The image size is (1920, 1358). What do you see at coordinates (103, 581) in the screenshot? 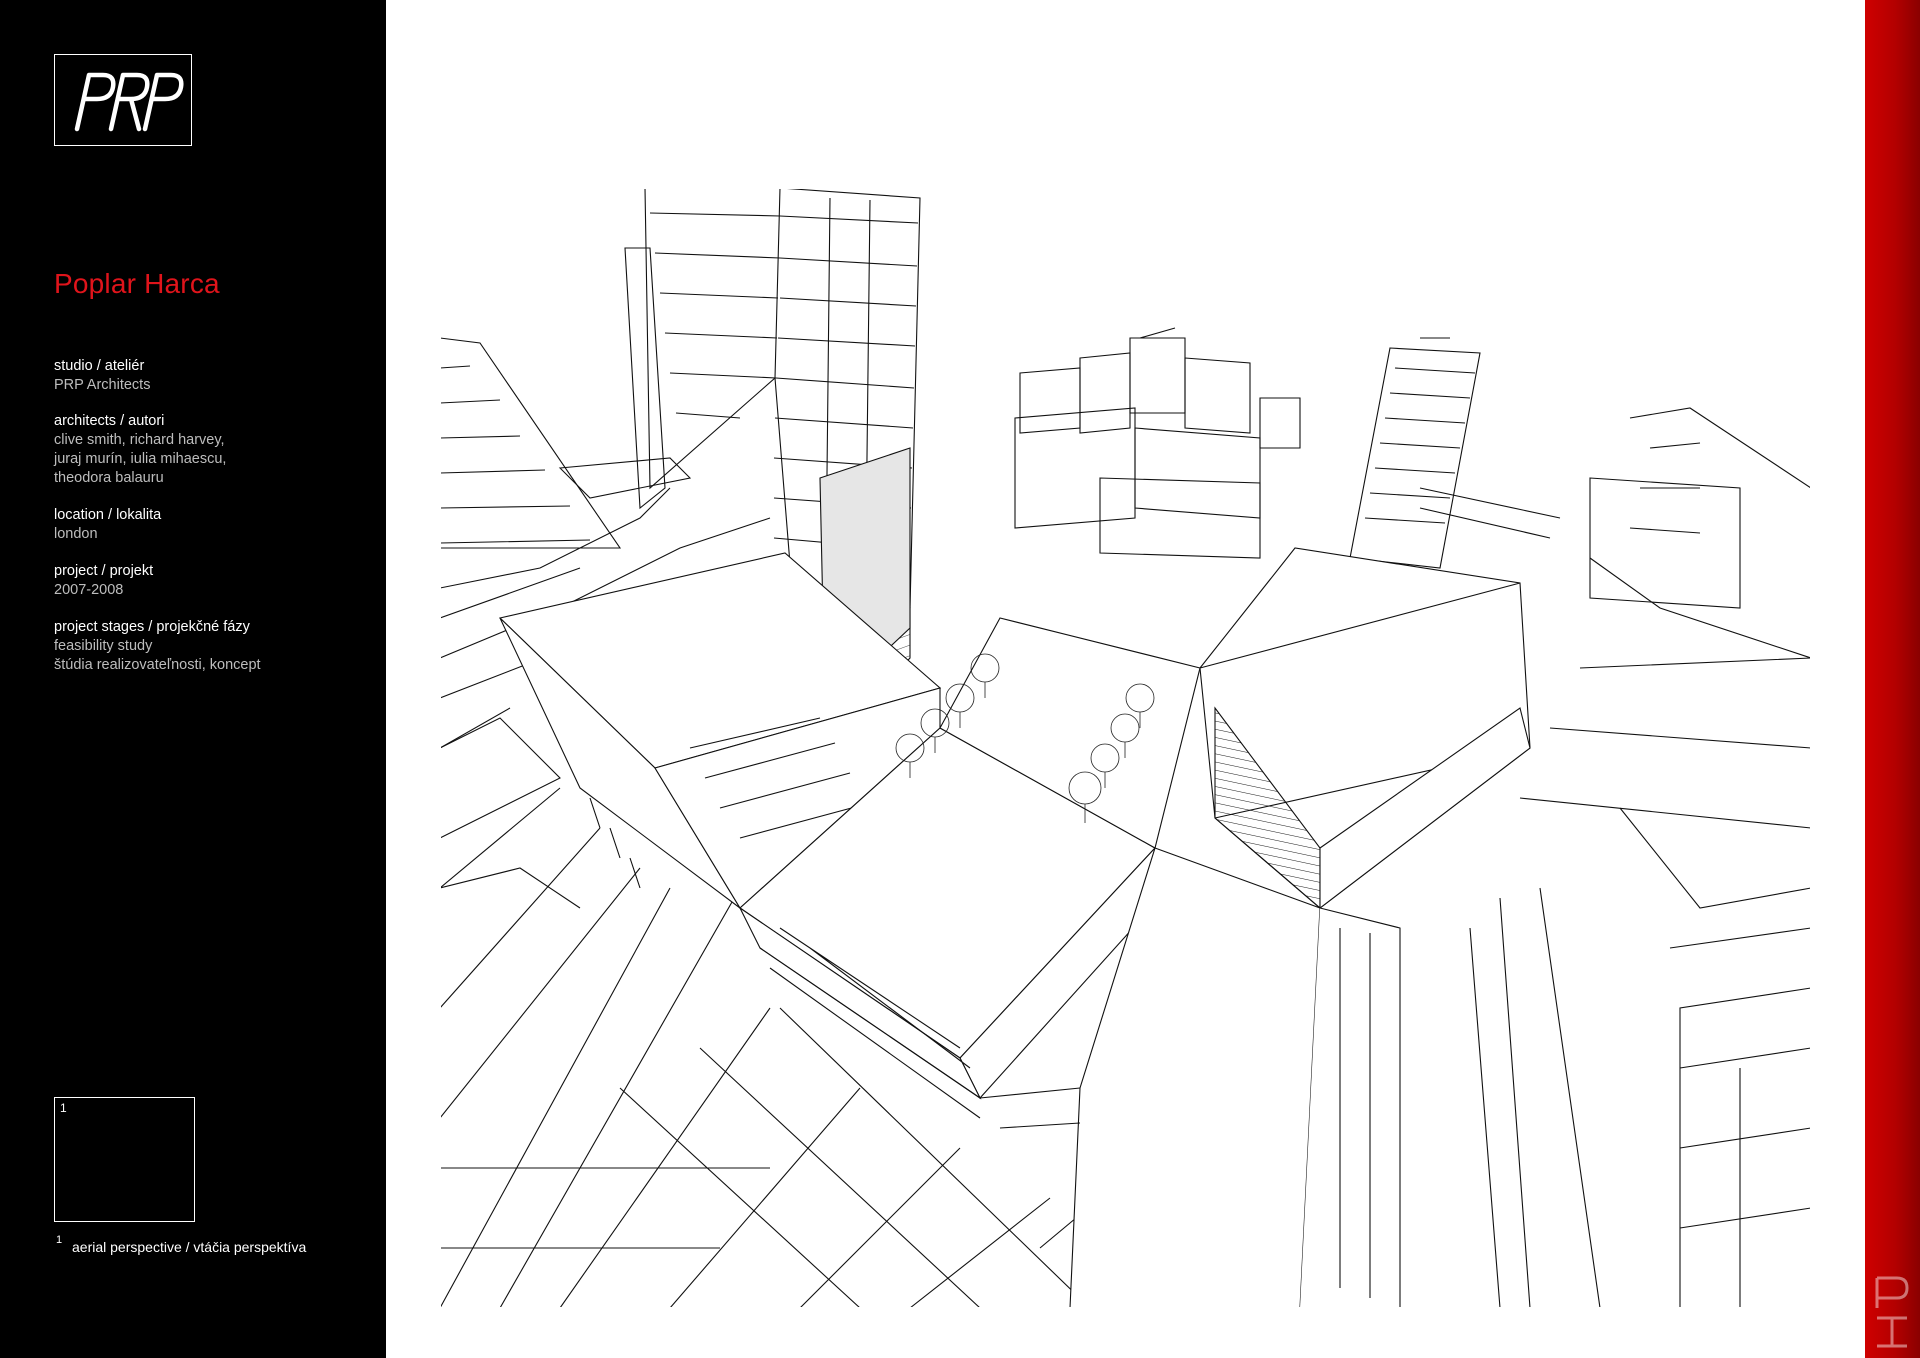
I see `info-project: project / projekt 2007-2008` at bounding box center [103, 581].